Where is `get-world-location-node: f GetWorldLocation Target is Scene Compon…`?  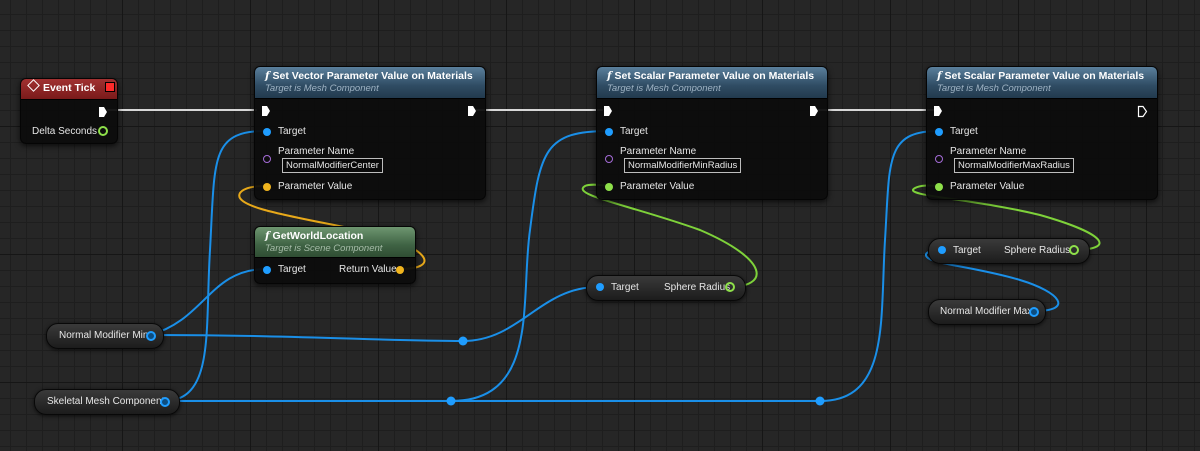
get-world-location-node: f GetWorldLocation Target is Scene Compon… is located at coordinates (335, 255).